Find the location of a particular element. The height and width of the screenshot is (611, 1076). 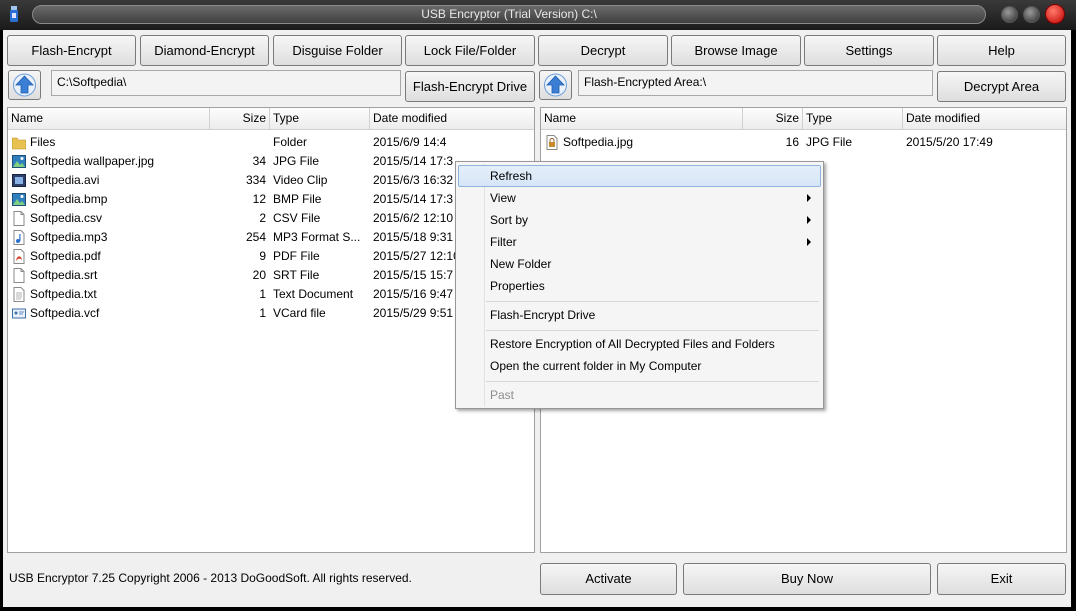

file-size: 254 is located at coordinates (255, 237).